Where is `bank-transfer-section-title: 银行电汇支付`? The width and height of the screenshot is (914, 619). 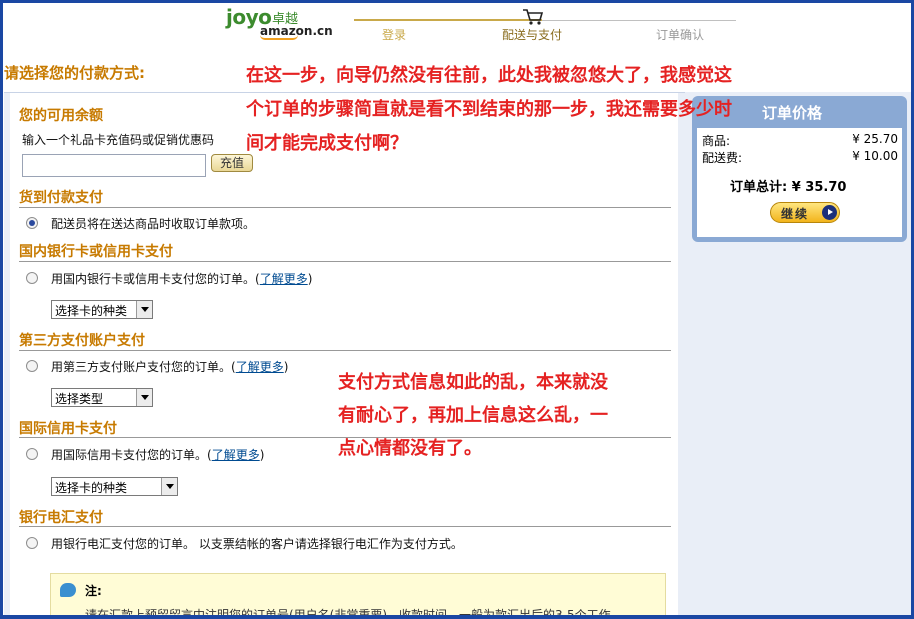
bank-transfer-section-title: 银行电汇支付 is located at coordinates (61, 518).